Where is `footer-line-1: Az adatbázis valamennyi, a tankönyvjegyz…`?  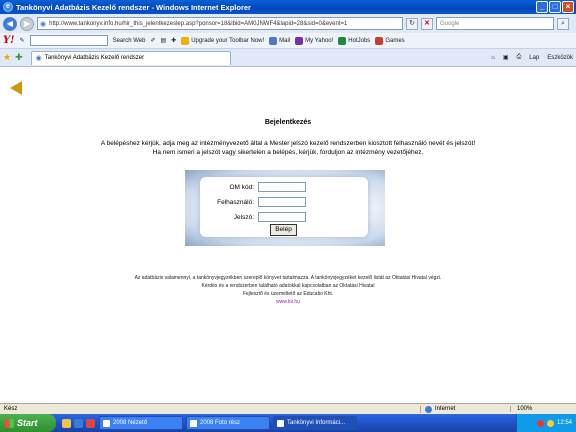 footer-line-1: Az adatbázis valamennyi, a tankönyvjegyz… is located at coordinates (288, 278).